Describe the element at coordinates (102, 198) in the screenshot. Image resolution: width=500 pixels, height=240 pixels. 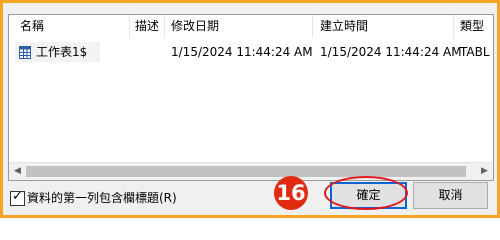
I see `header-row-checkbox-label: 資料的第一列包含欄標題(R)` at that location.